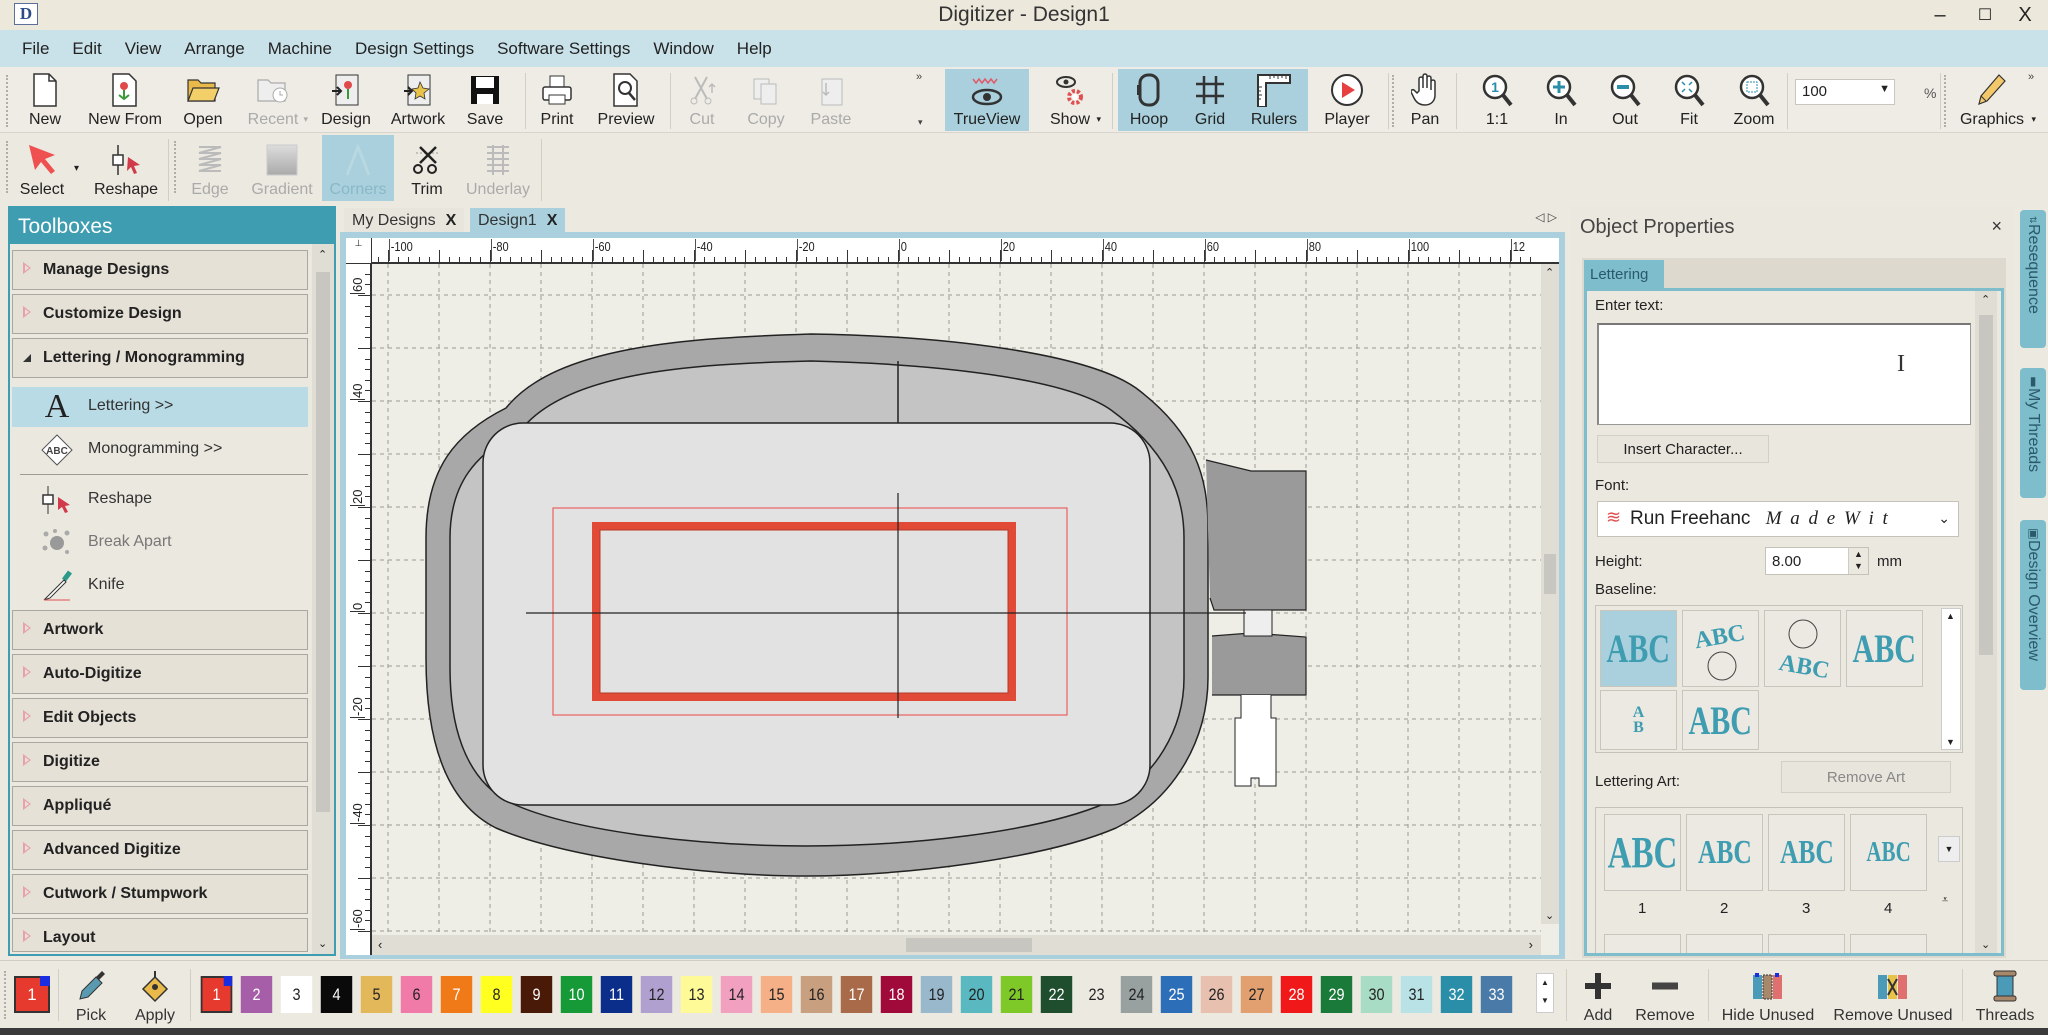 The width and height of the screenshot is (2048, 1035). Describe the element at coordinates (702, 100) in the screenshot. I see `cut-button: Cut` at that location.